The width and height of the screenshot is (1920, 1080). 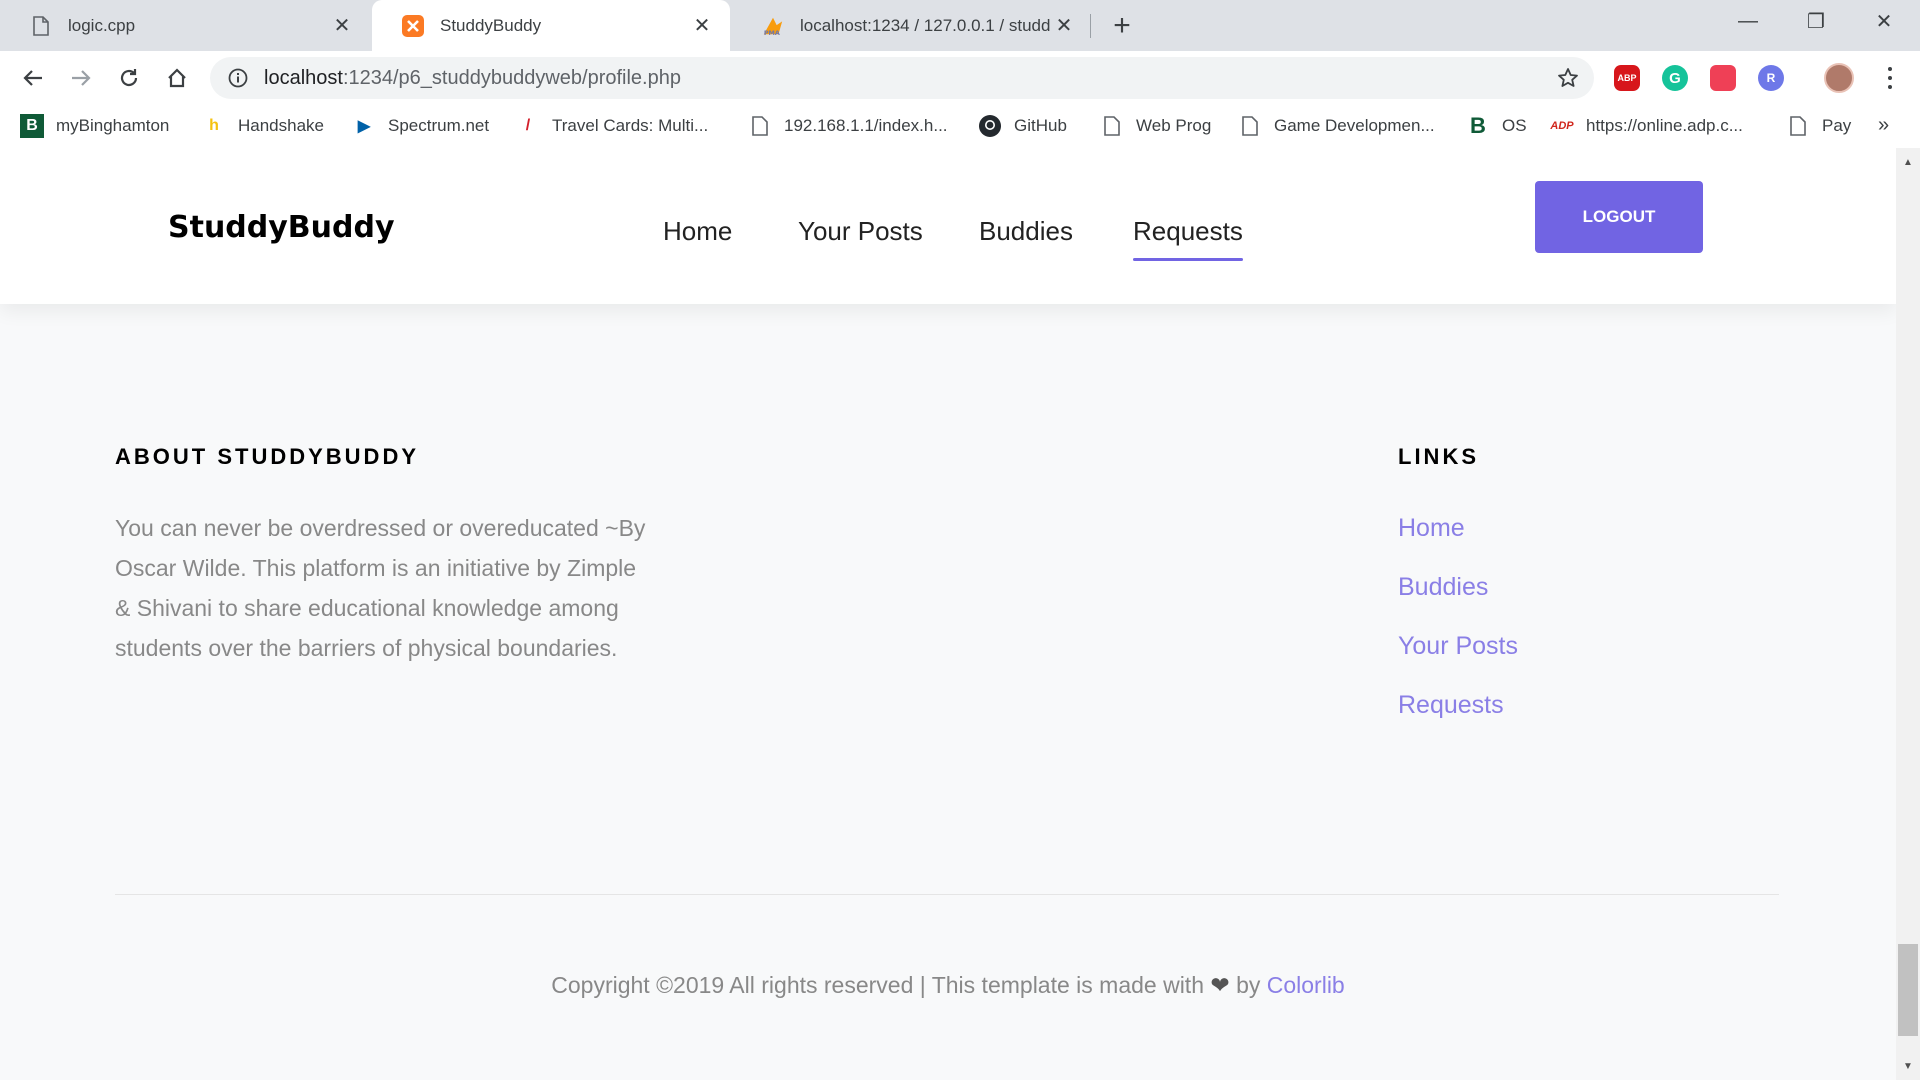 What do you see at coordinates (303, 77) in the screenshot?
I see `url-host: localhost` at bounding box center [303, 77].